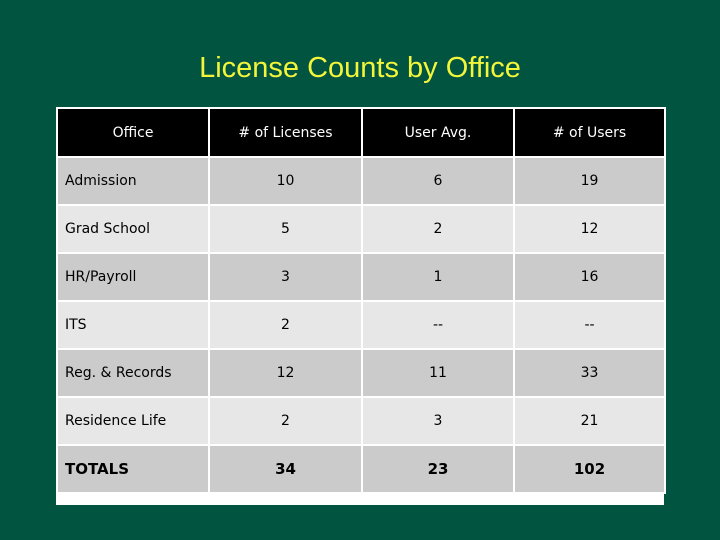 Image resolution: width=720 pixels, height=540 pixels. Describe the element at coordinates (285, 181) in the screenshot. I see `licenses-cell: 10` at that location.